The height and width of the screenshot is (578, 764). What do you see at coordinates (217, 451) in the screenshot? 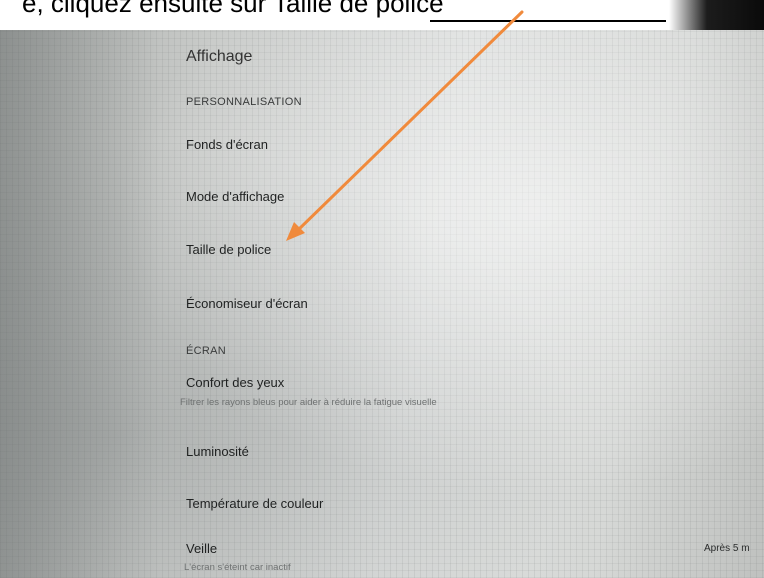
I see `settings-item-label: Luminosité` at bounding box center [217, 451].